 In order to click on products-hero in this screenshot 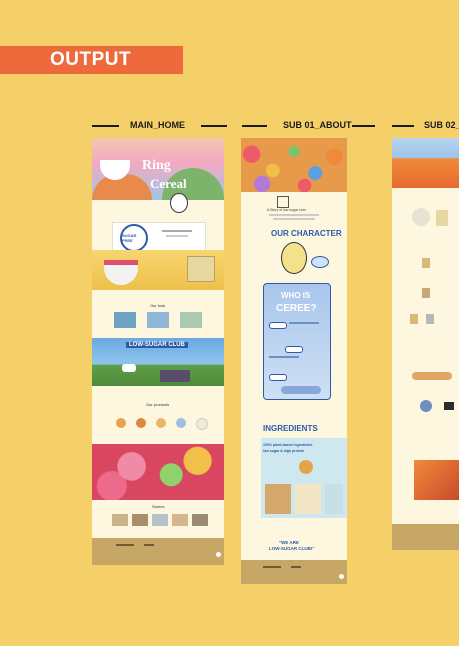, I will do `click(425, 163)`.